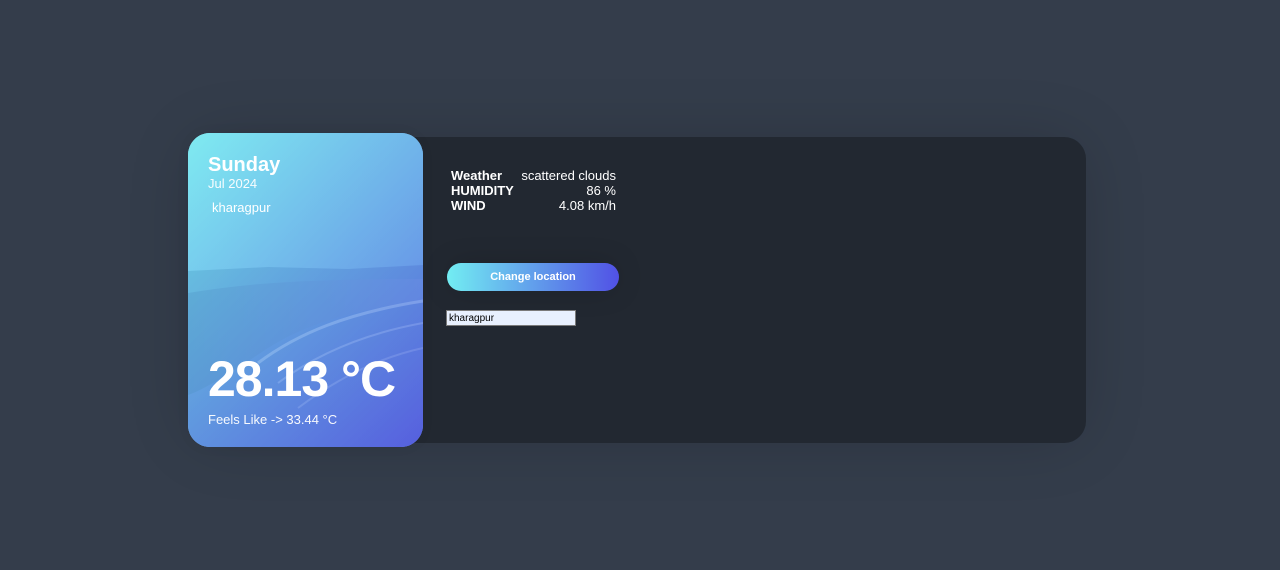 The height and width of the screenshot is (570, 1280). What do you see at coordinates (477, 175) in the screenshot?
I see `weather-title: Weather` at bounding box center [477, 175].